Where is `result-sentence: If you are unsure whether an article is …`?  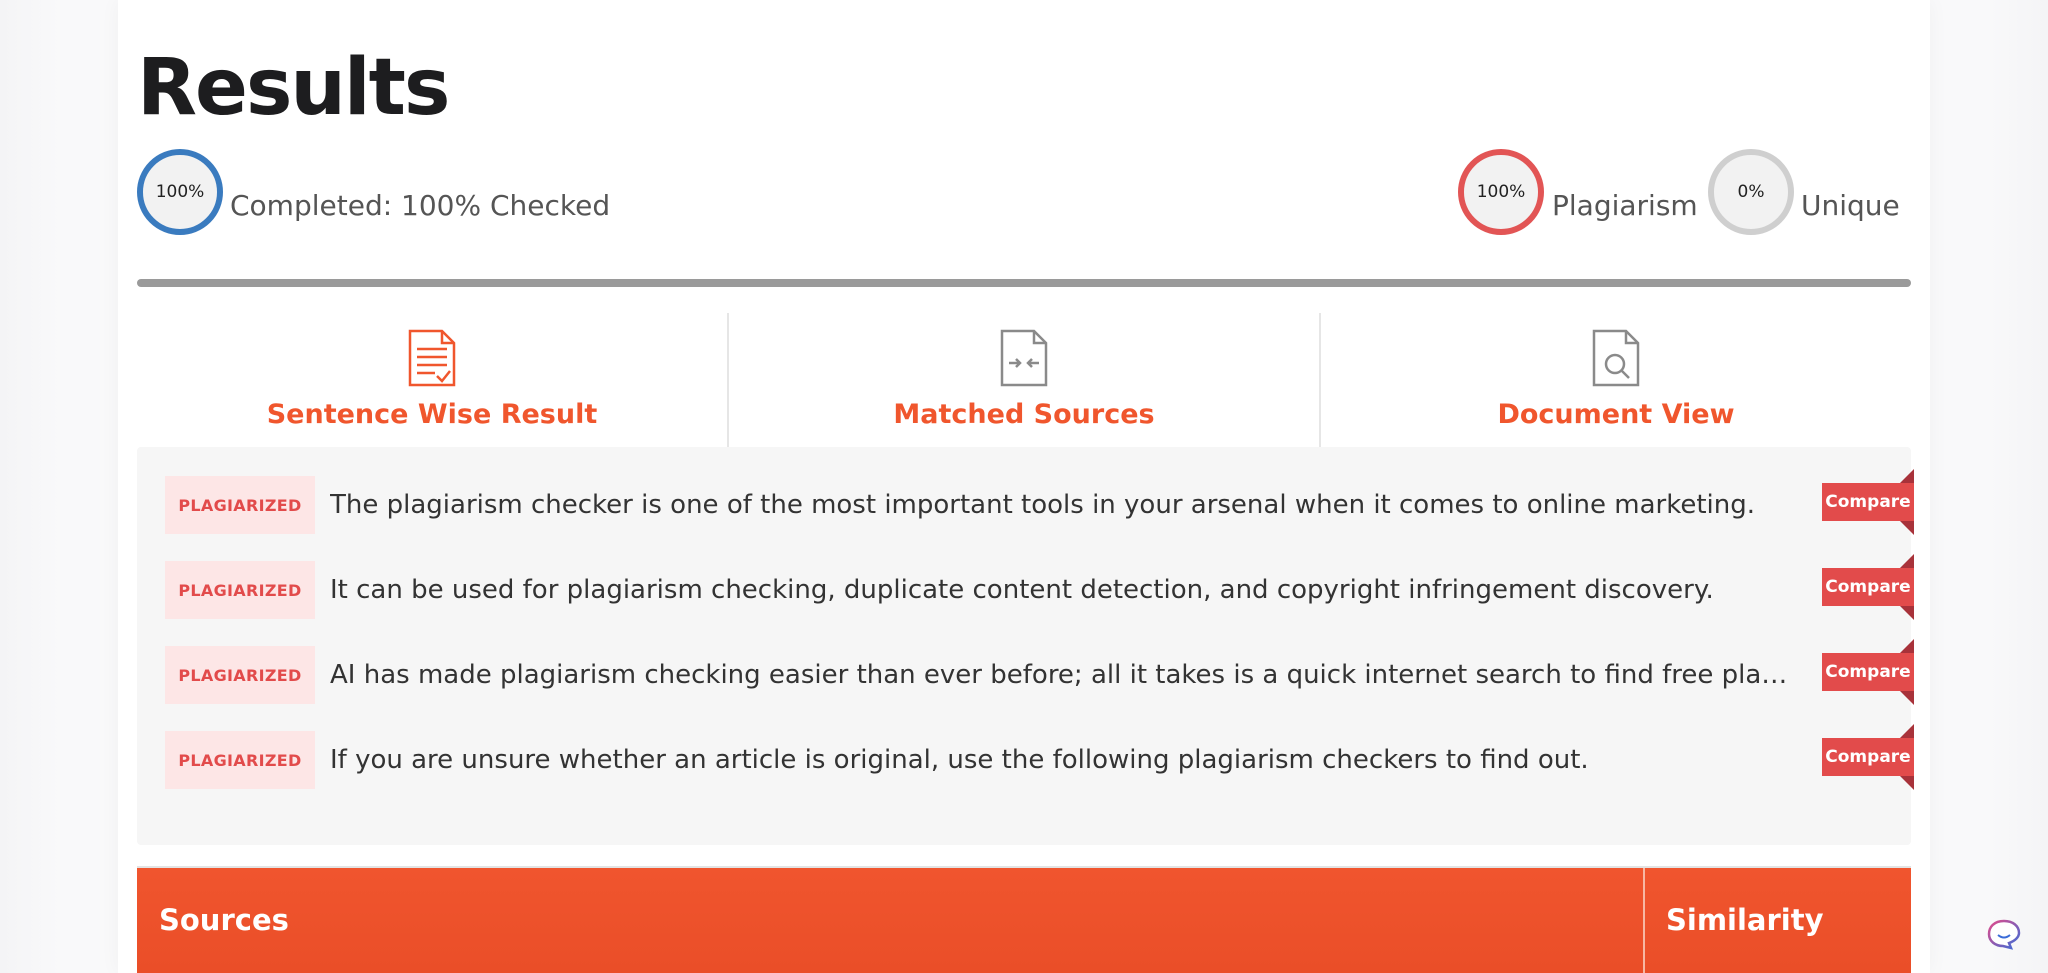
result-sentence: If you are unsure whether an article is … is located at coordinates (959, 760).